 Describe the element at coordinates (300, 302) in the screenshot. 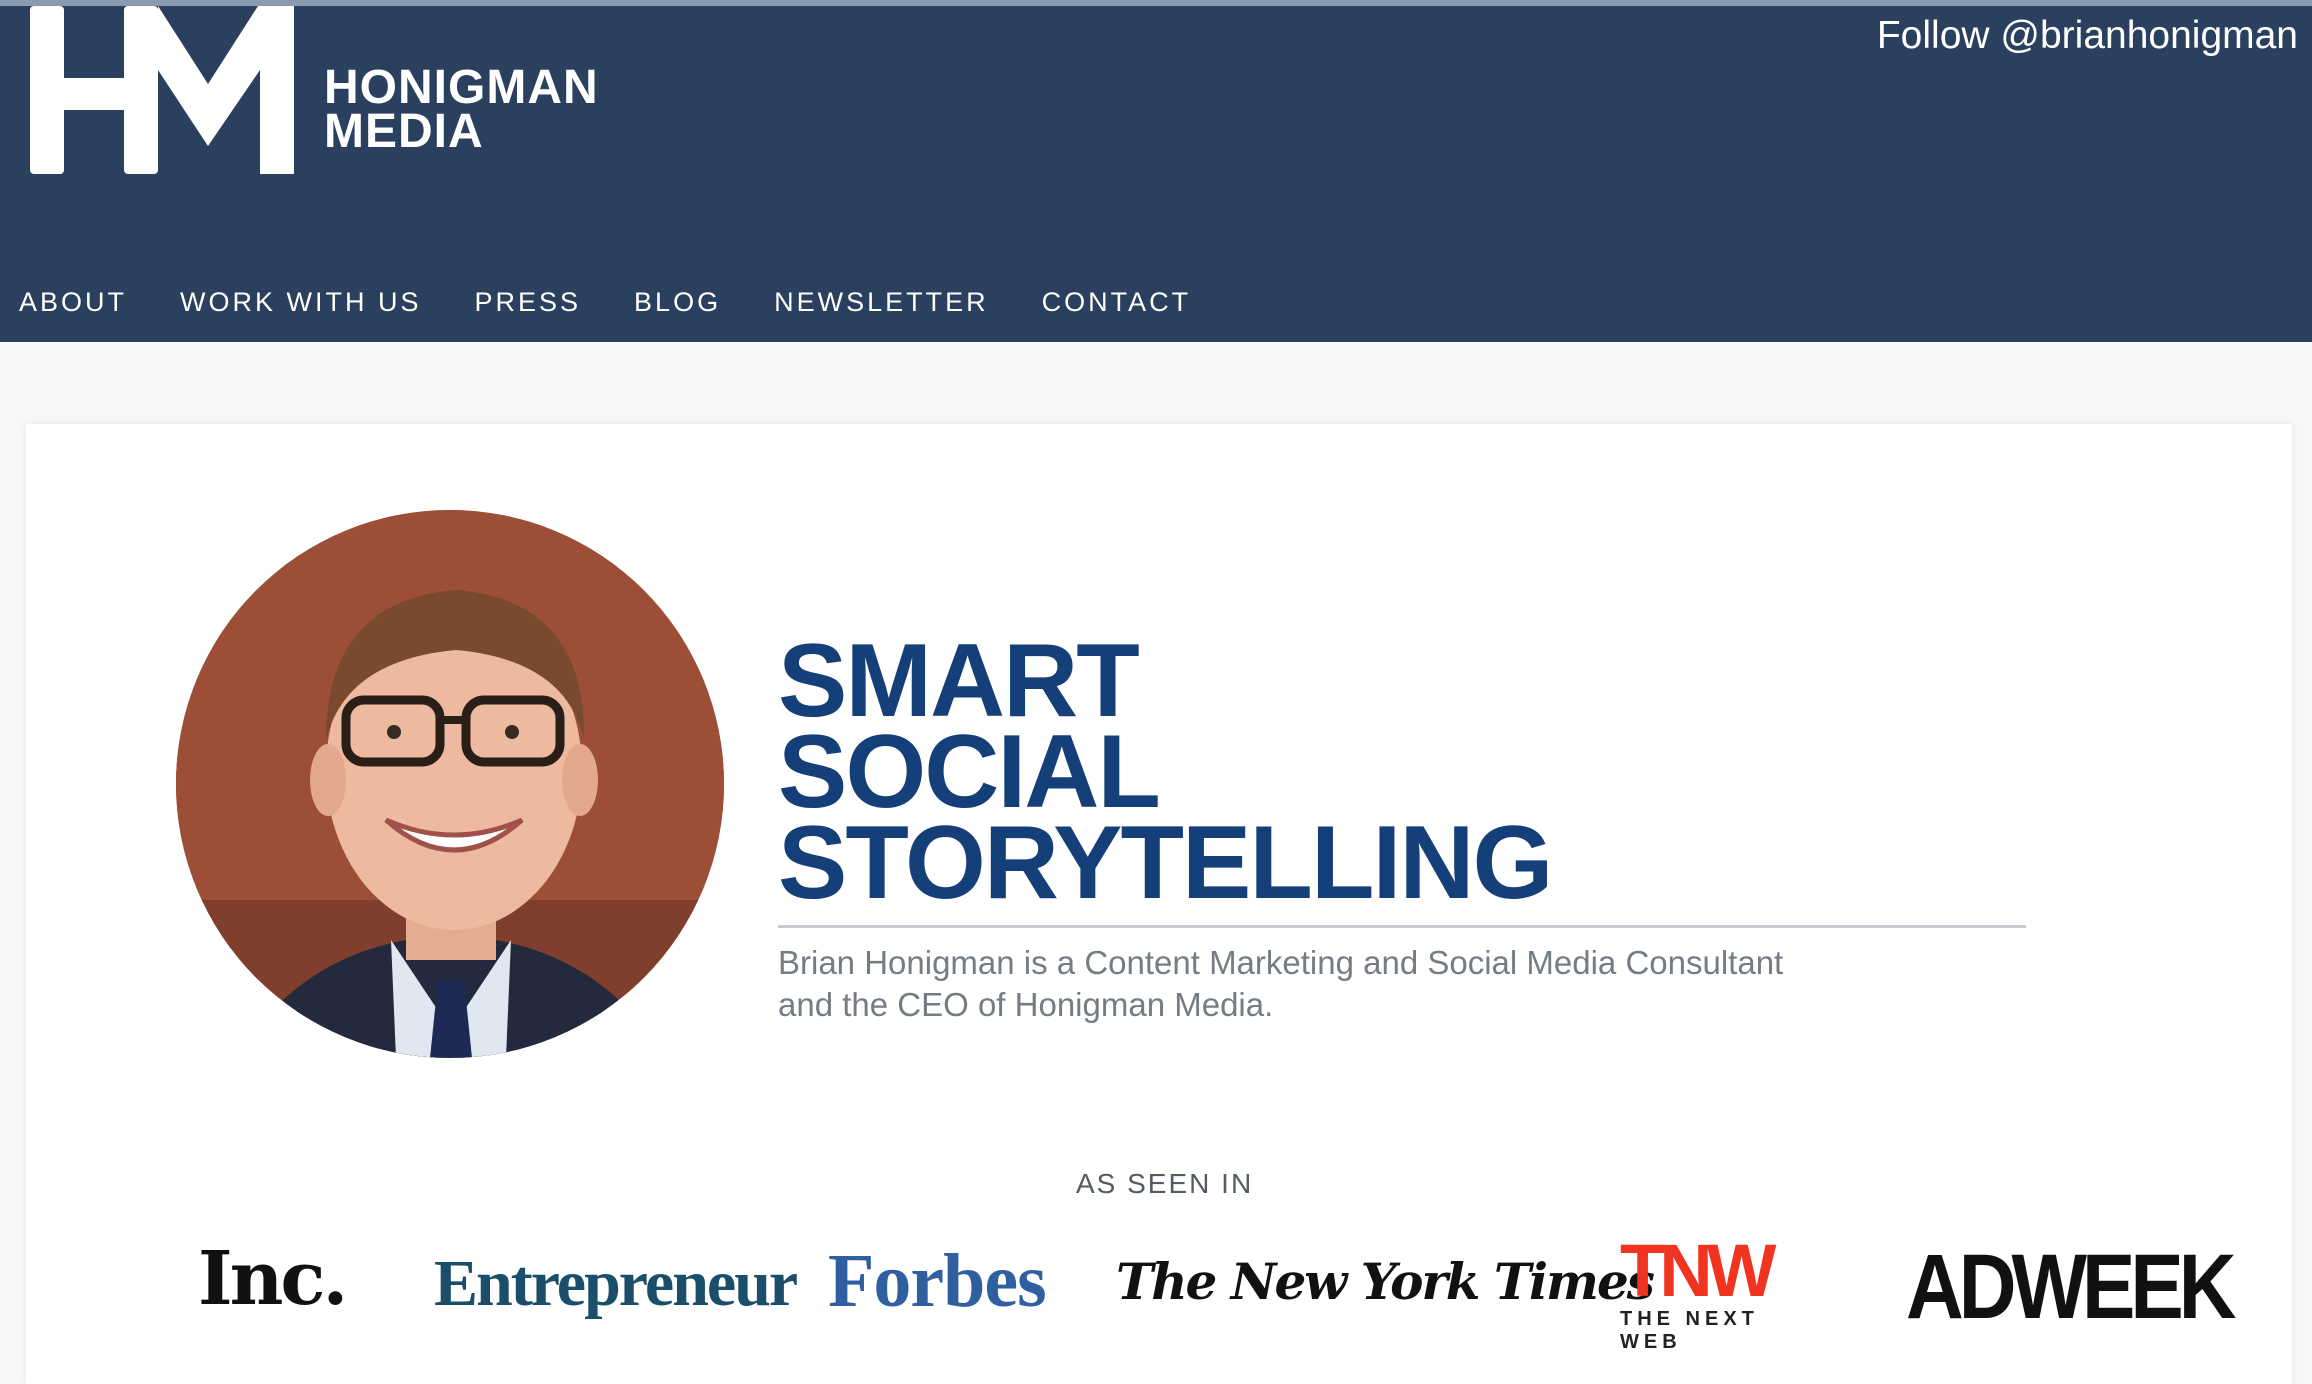

I see `nav-work-with-us: WORK WITH US` at that location.